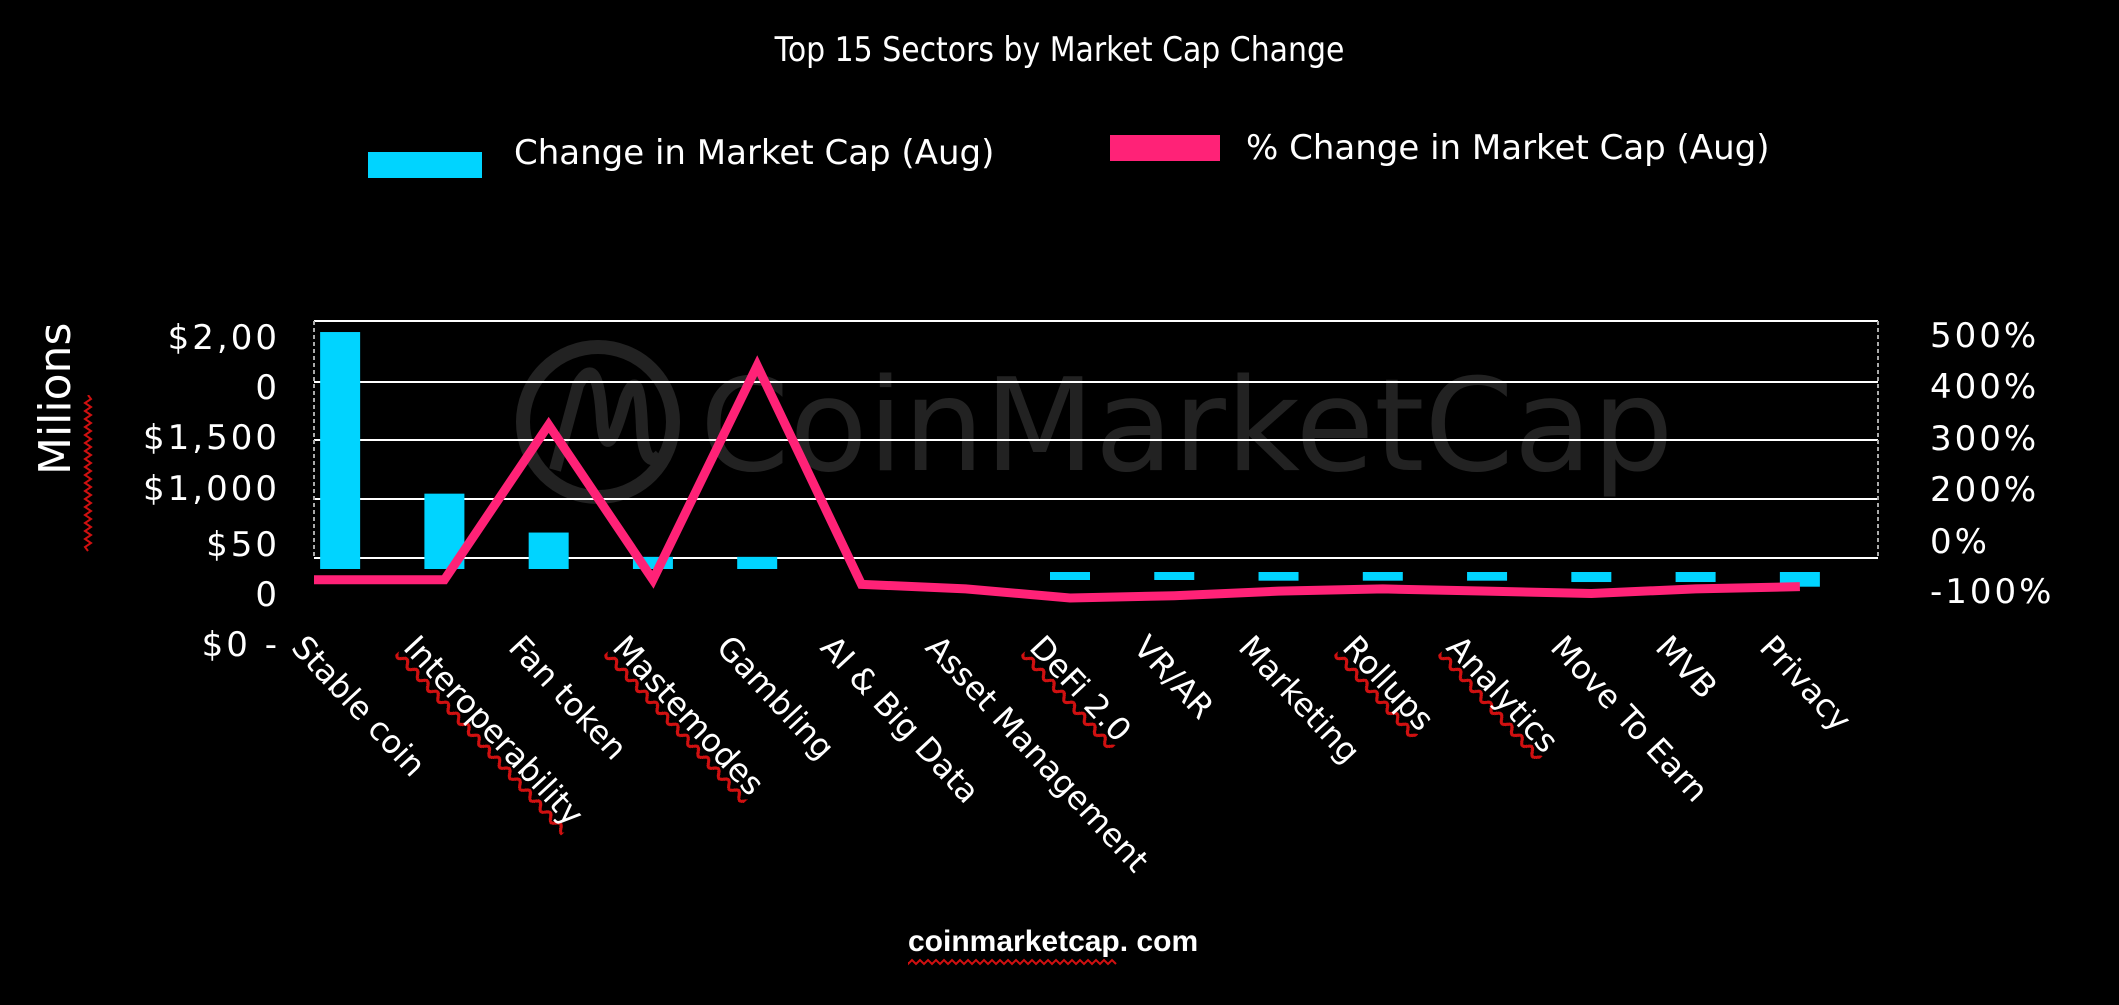 The image size is (2119, 1005). I want to click on watermark-logo: CoinMarketCap, so click(1094, 422).